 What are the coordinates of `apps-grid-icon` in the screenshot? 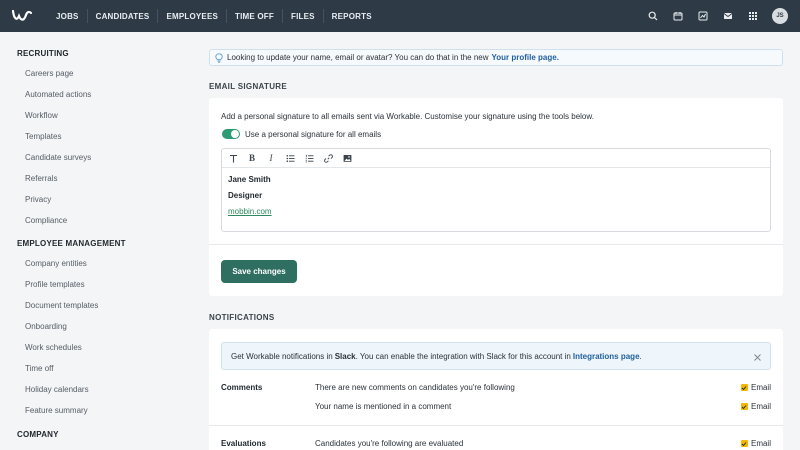 It's located at (753, 16).